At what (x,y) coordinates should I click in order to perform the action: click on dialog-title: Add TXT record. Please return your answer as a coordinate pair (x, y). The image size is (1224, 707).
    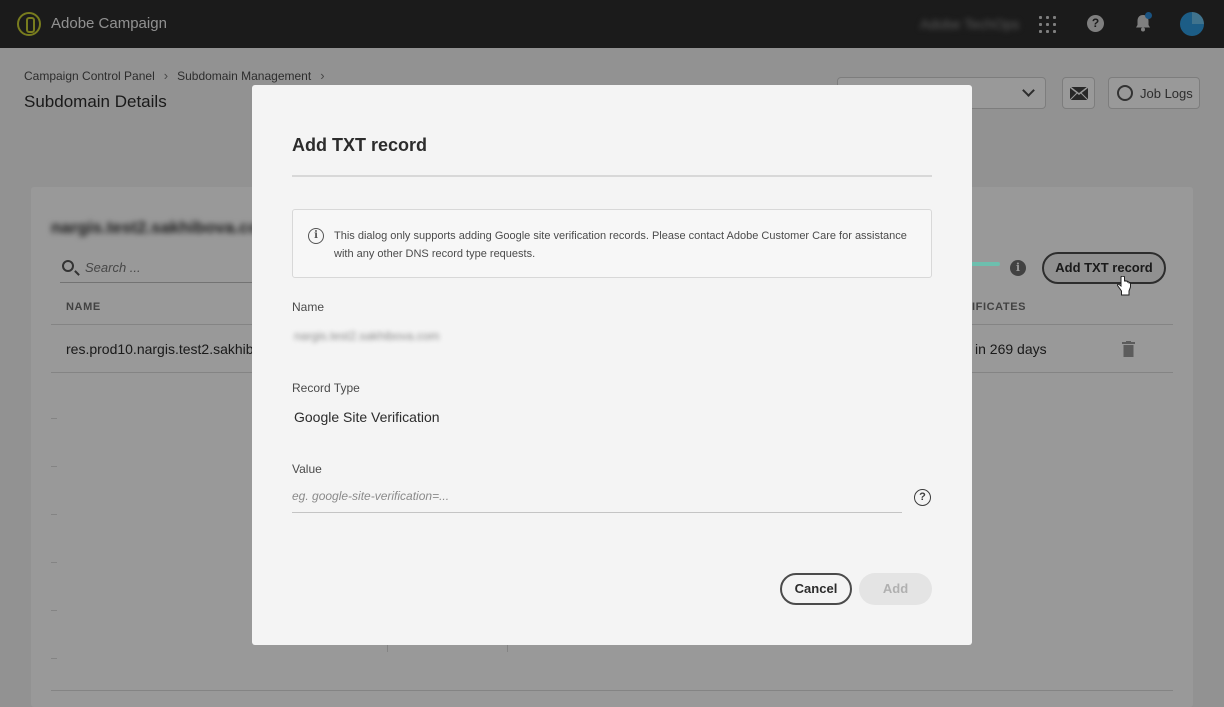
    Looking at the image, I should click on (360, 145).